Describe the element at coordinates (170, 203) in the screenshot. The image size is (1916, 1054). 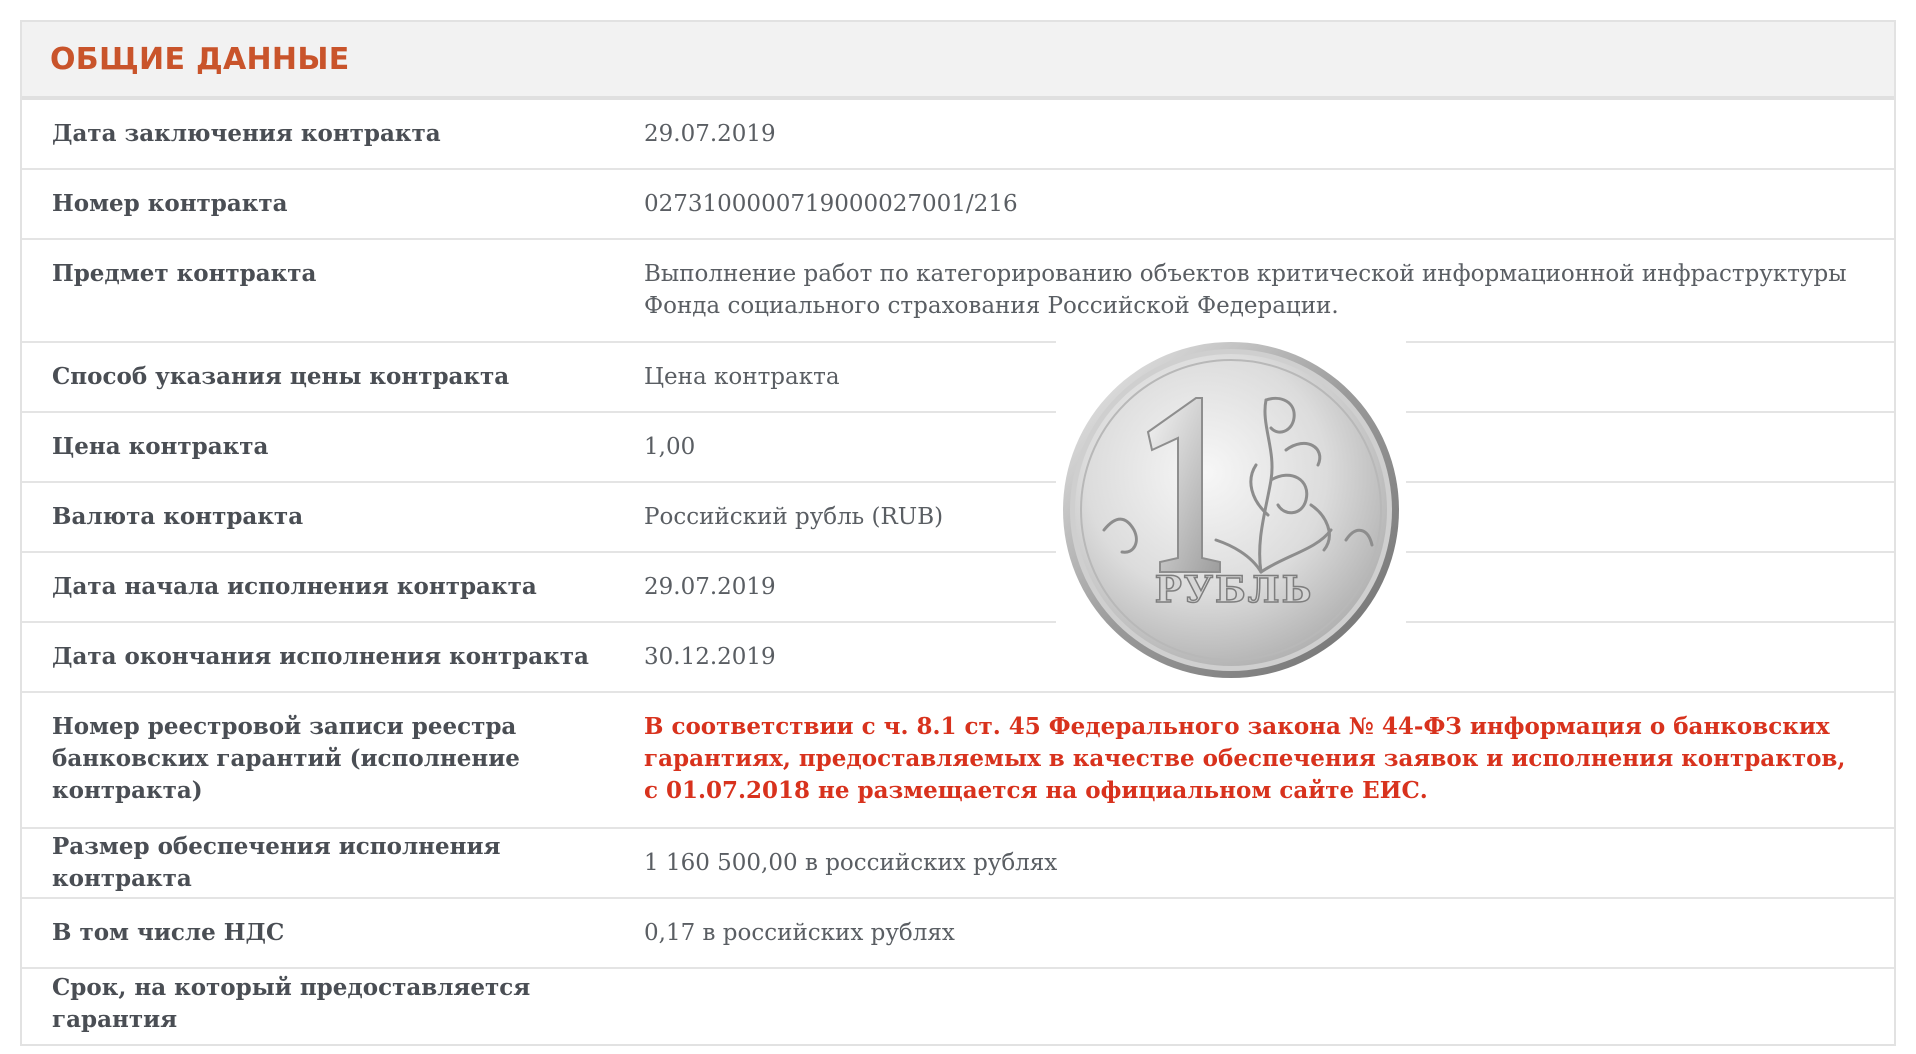
I see `row-label: Номер контракта` at that location.